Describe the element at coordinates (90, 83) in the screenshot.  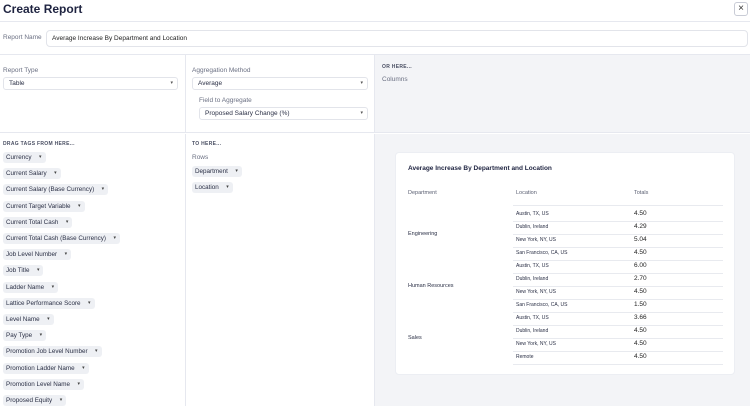
I see `report-type-select: Table ▾` at that location.